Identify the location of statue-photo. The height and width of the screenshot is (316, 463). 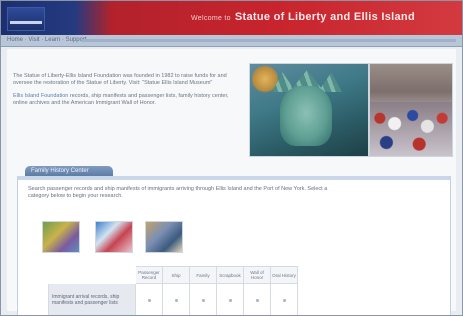
(309, 110).